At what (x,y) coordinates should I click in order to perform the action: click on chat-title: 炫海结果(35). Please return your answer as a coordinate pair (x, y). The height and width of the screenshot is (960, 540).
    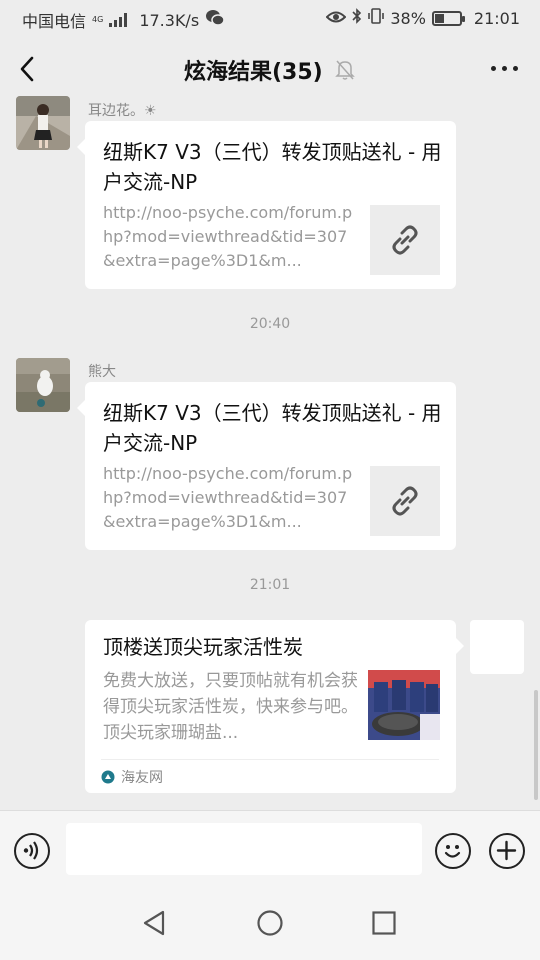
    Looking at the image, I should click on (253, 72).